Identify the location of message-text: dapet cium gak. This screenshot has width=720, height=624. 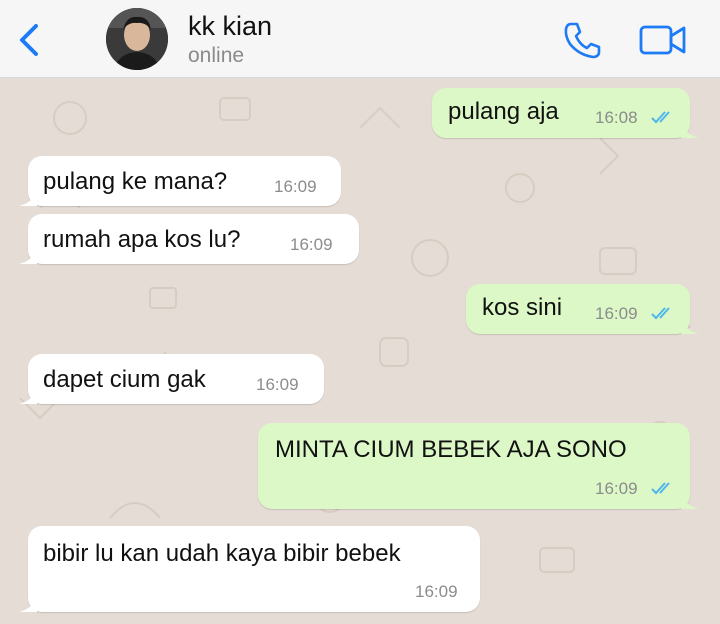
(124, 379).